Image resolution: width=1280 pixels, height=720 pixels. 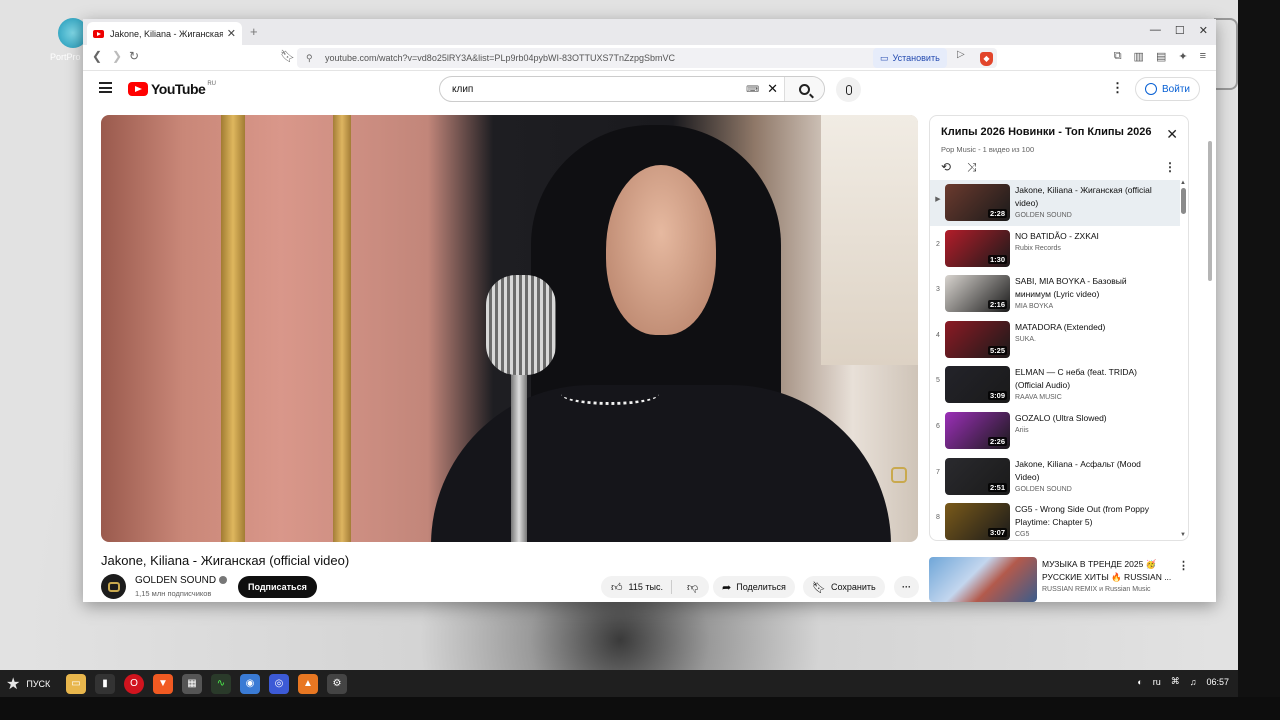 What do you see at coordinates (1087, 236) in the screenshot?
I see `playlist-item-title: NO BATIDÃO - ZXKAI` at bounding box center [1087, 236].